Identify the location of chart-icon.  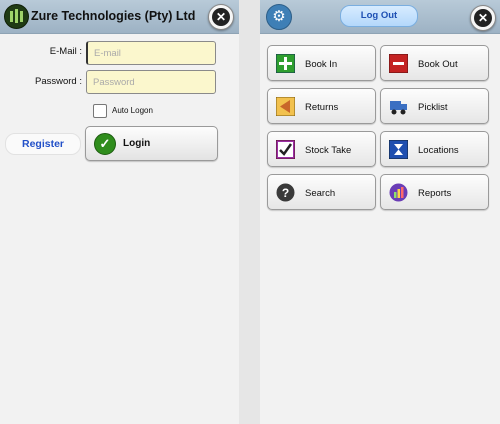
(398, 192).